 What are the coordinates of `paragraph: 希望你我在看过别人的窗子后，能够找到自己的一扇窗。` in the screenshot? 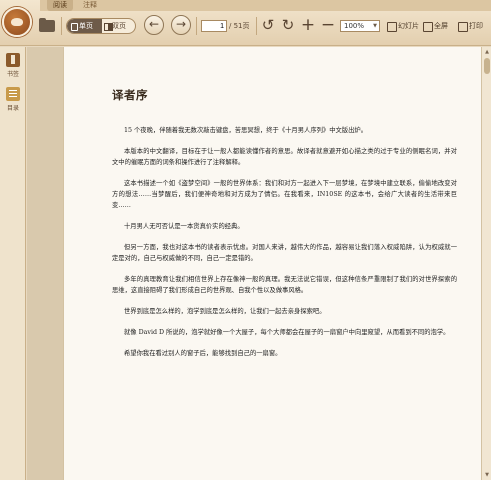 It's located at (203, 353).